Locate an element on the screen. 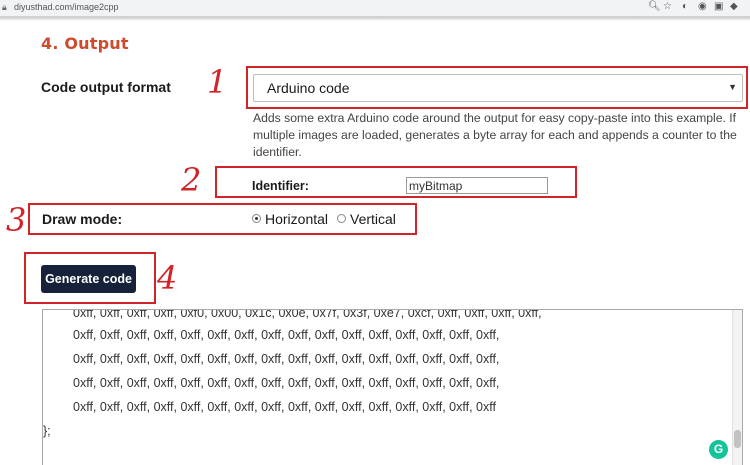 Image resolution: width=750 pixels, height=465 pixels. scrollbar is located at coordinates (737, 387).